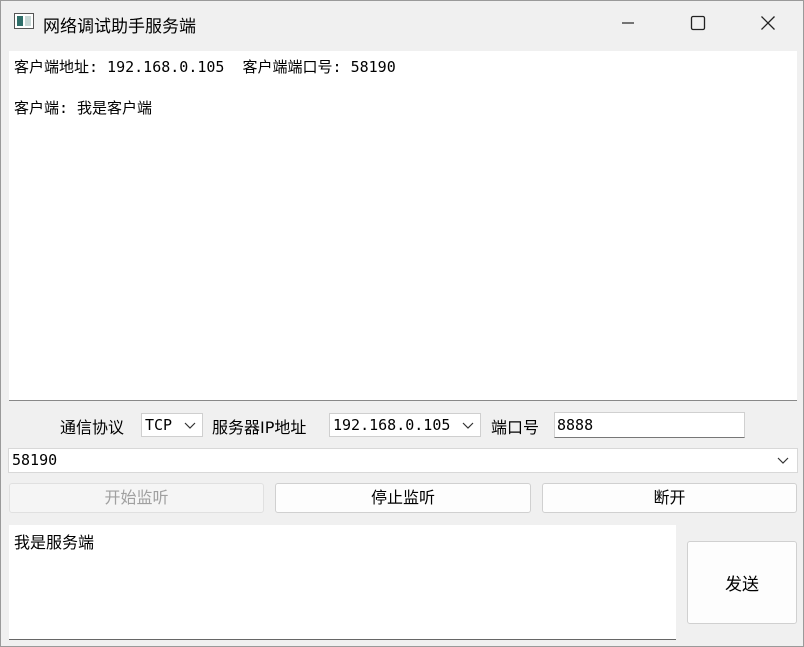 The image size is (804, 647). I want to click on port-input: 8888, so click(649, 425).